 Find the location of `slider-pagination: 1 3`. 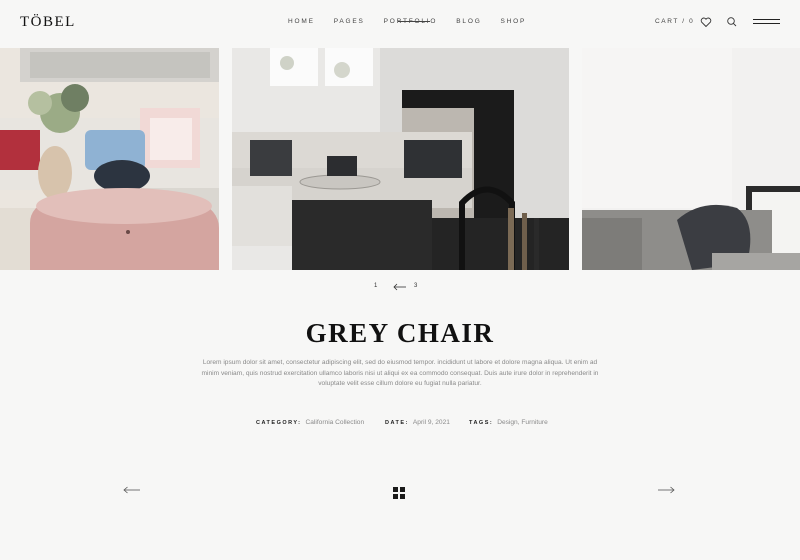

slider-pagination: 1 3 is located at coordinates (402, 287).